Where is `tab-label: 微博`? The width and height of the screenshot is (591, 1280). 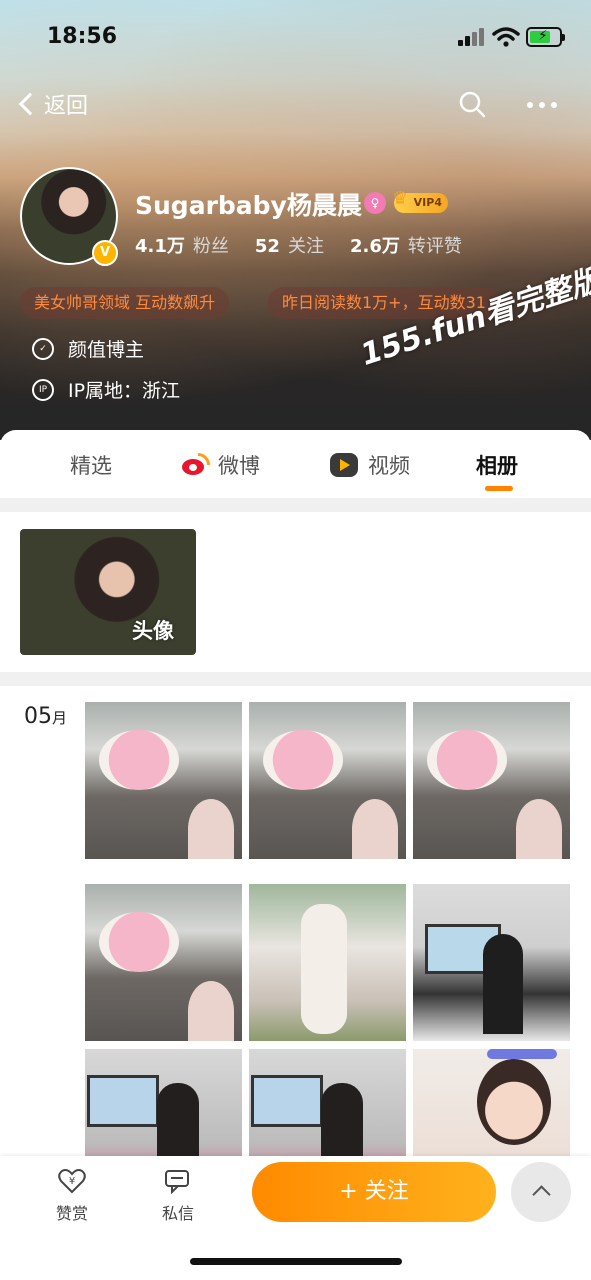 tab-label: 微博 is located at coordinates (239, 466).